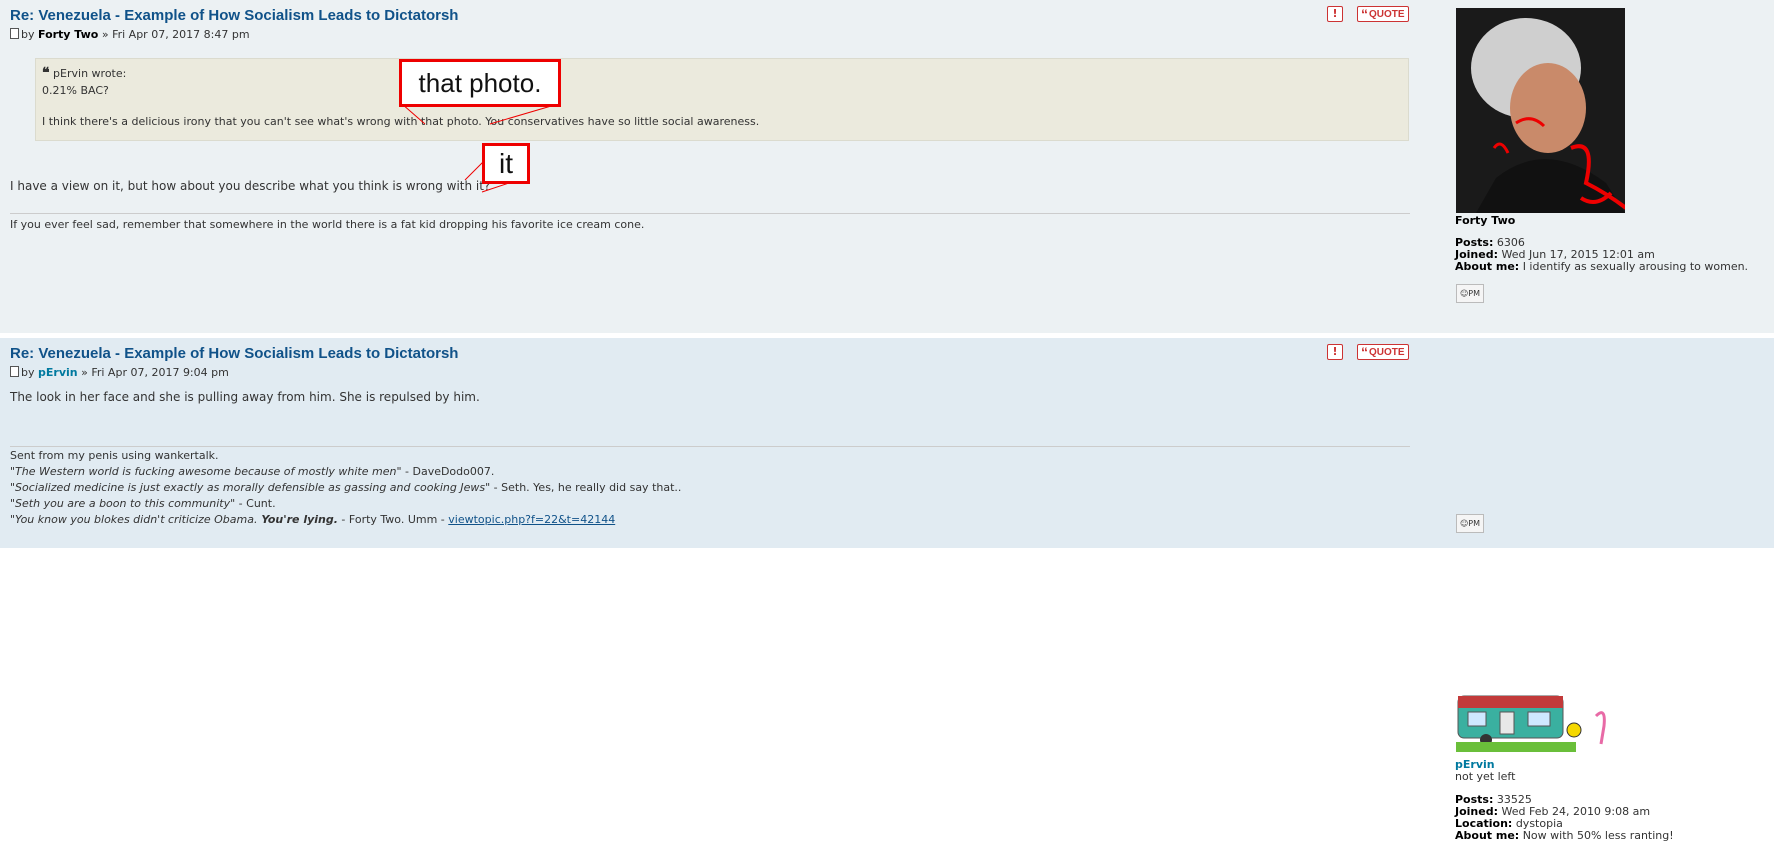 This screenshot has width=1774, height=842. Describe the element at coordinates (531, 519) in the screenshot. I see `sig-link: viewtopic.php?f=22&t=42144` at that location.